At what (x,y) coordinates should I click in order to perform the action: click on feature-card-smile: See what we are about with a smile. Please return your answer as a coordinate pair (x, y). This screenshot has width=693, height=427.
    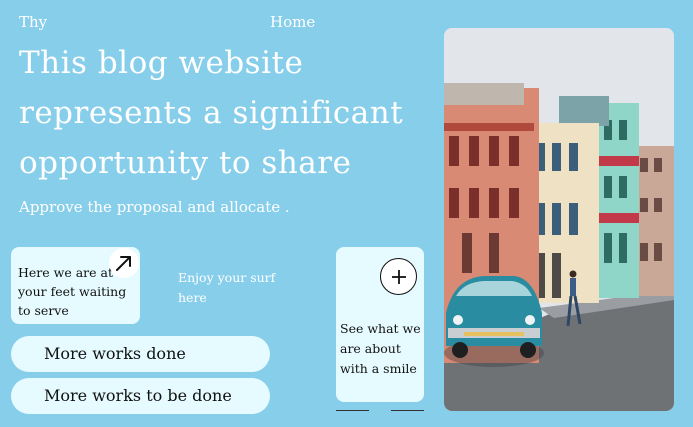
    Looking at the image, I should click on (380, 324).